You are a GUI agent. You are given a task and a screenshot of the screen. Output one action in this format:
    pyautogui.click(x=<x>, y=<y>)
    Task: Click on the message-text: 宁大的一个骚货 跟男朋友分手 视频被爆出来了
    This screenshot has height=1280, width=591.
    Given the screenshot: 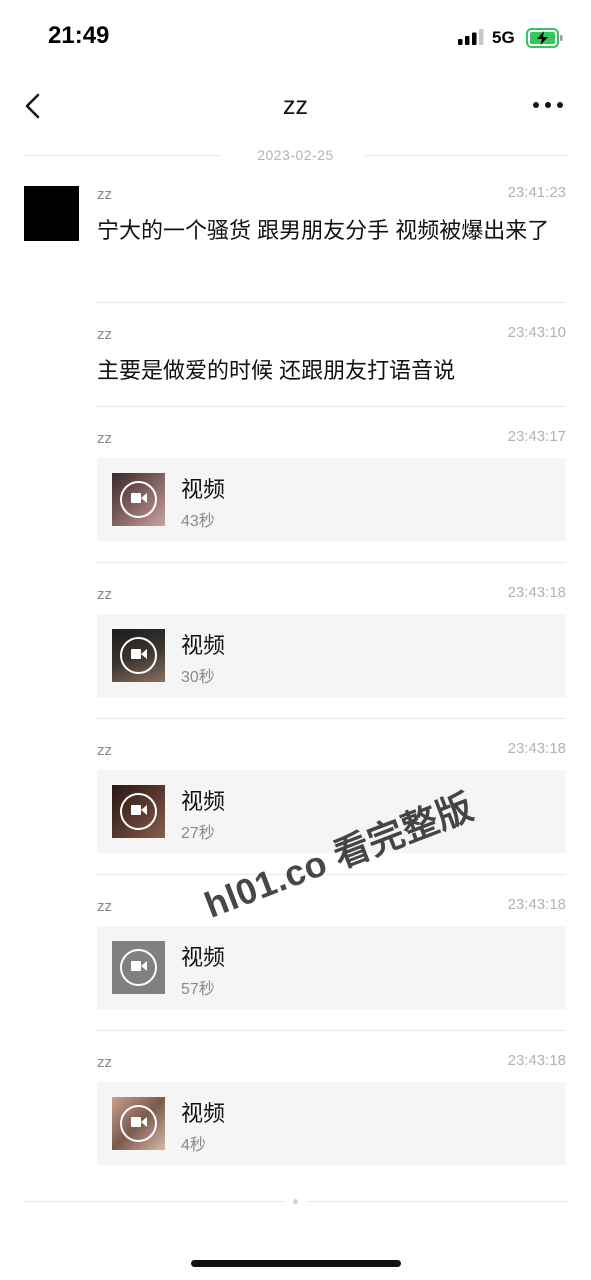 What is the action you would take?
    pyautogui.click(x=331, y=231)
    